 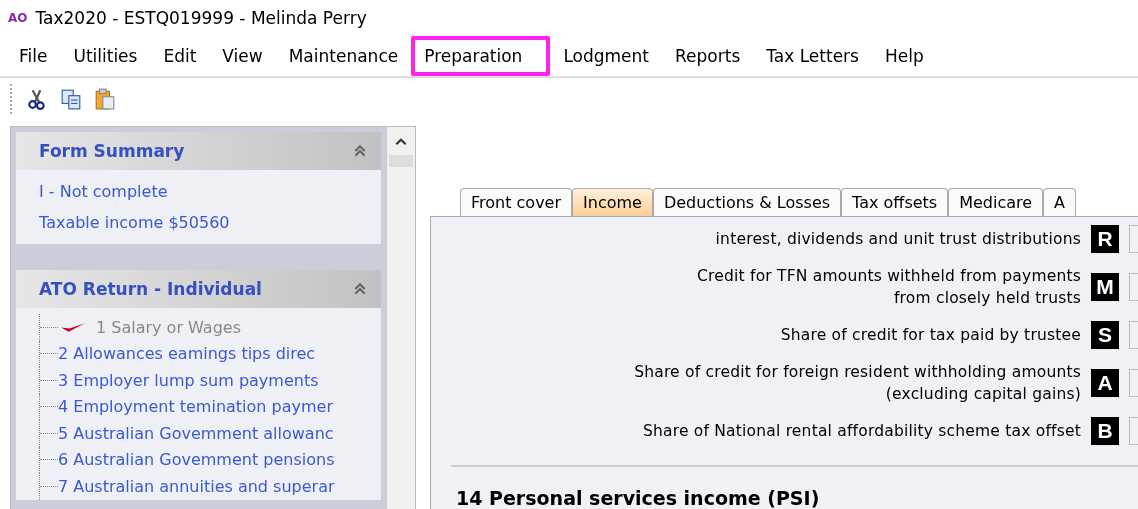 I want to click on summary-link: I - Not complete, so click(x=210, y=191).